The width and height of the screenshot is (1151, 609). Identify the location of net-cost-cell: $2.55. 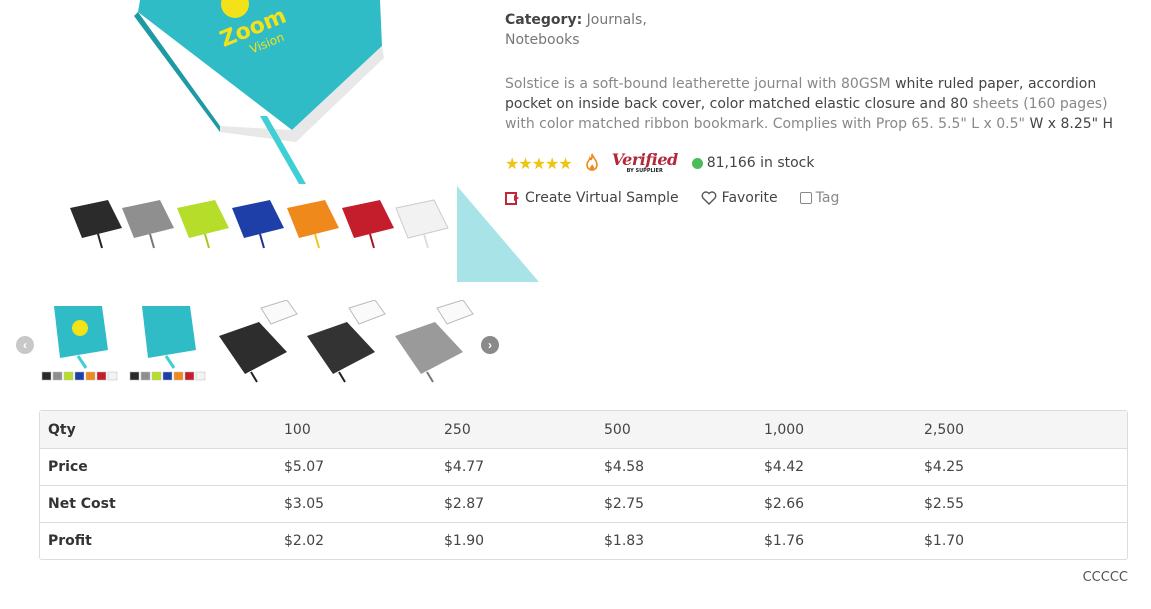
(1021, 503).